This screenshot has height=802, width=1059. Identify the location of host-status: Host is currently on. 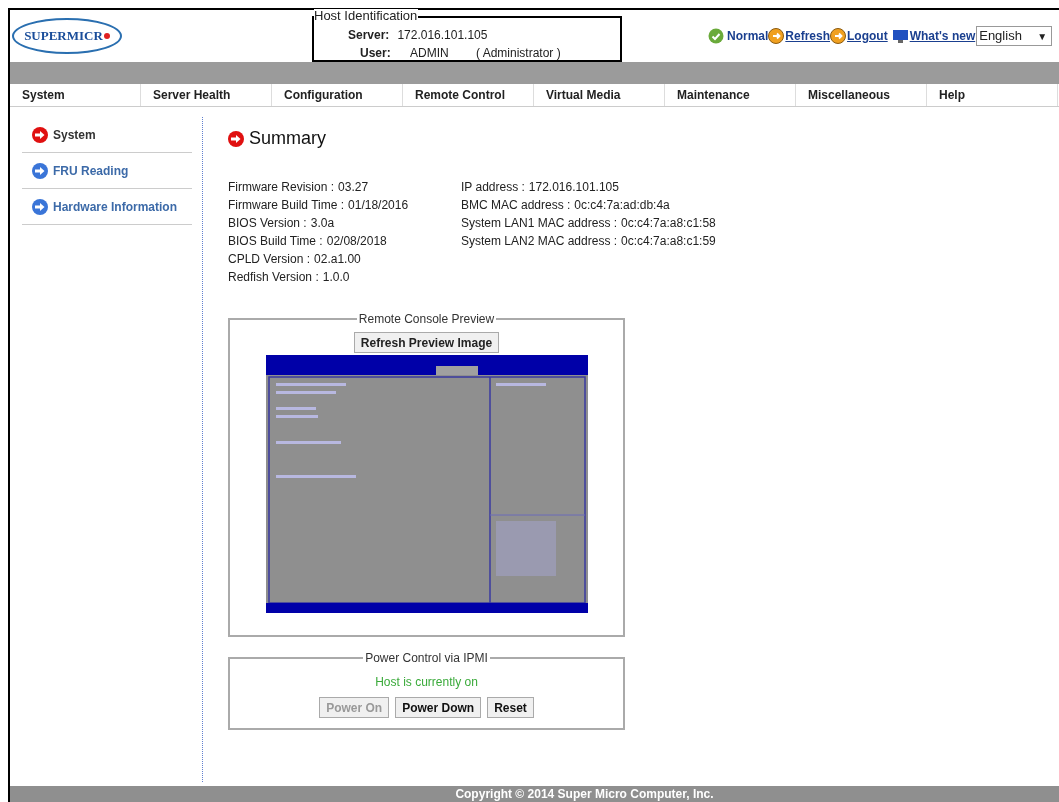
(426, 682).